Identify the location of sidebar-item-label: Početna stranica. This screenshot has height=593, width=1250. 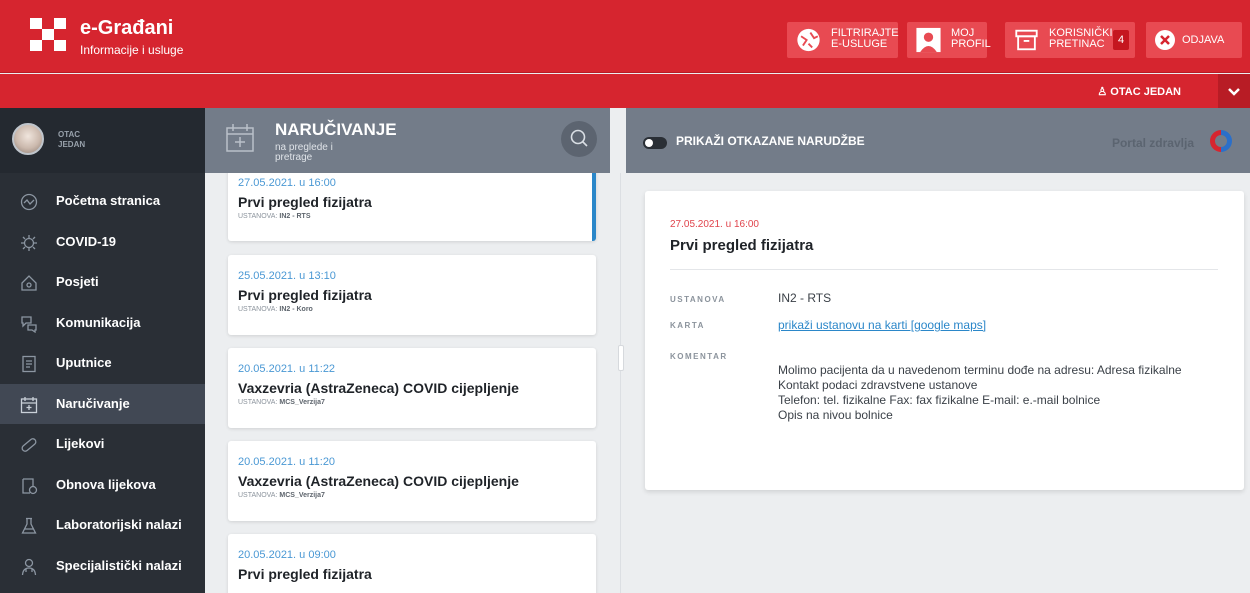
(108, 200).